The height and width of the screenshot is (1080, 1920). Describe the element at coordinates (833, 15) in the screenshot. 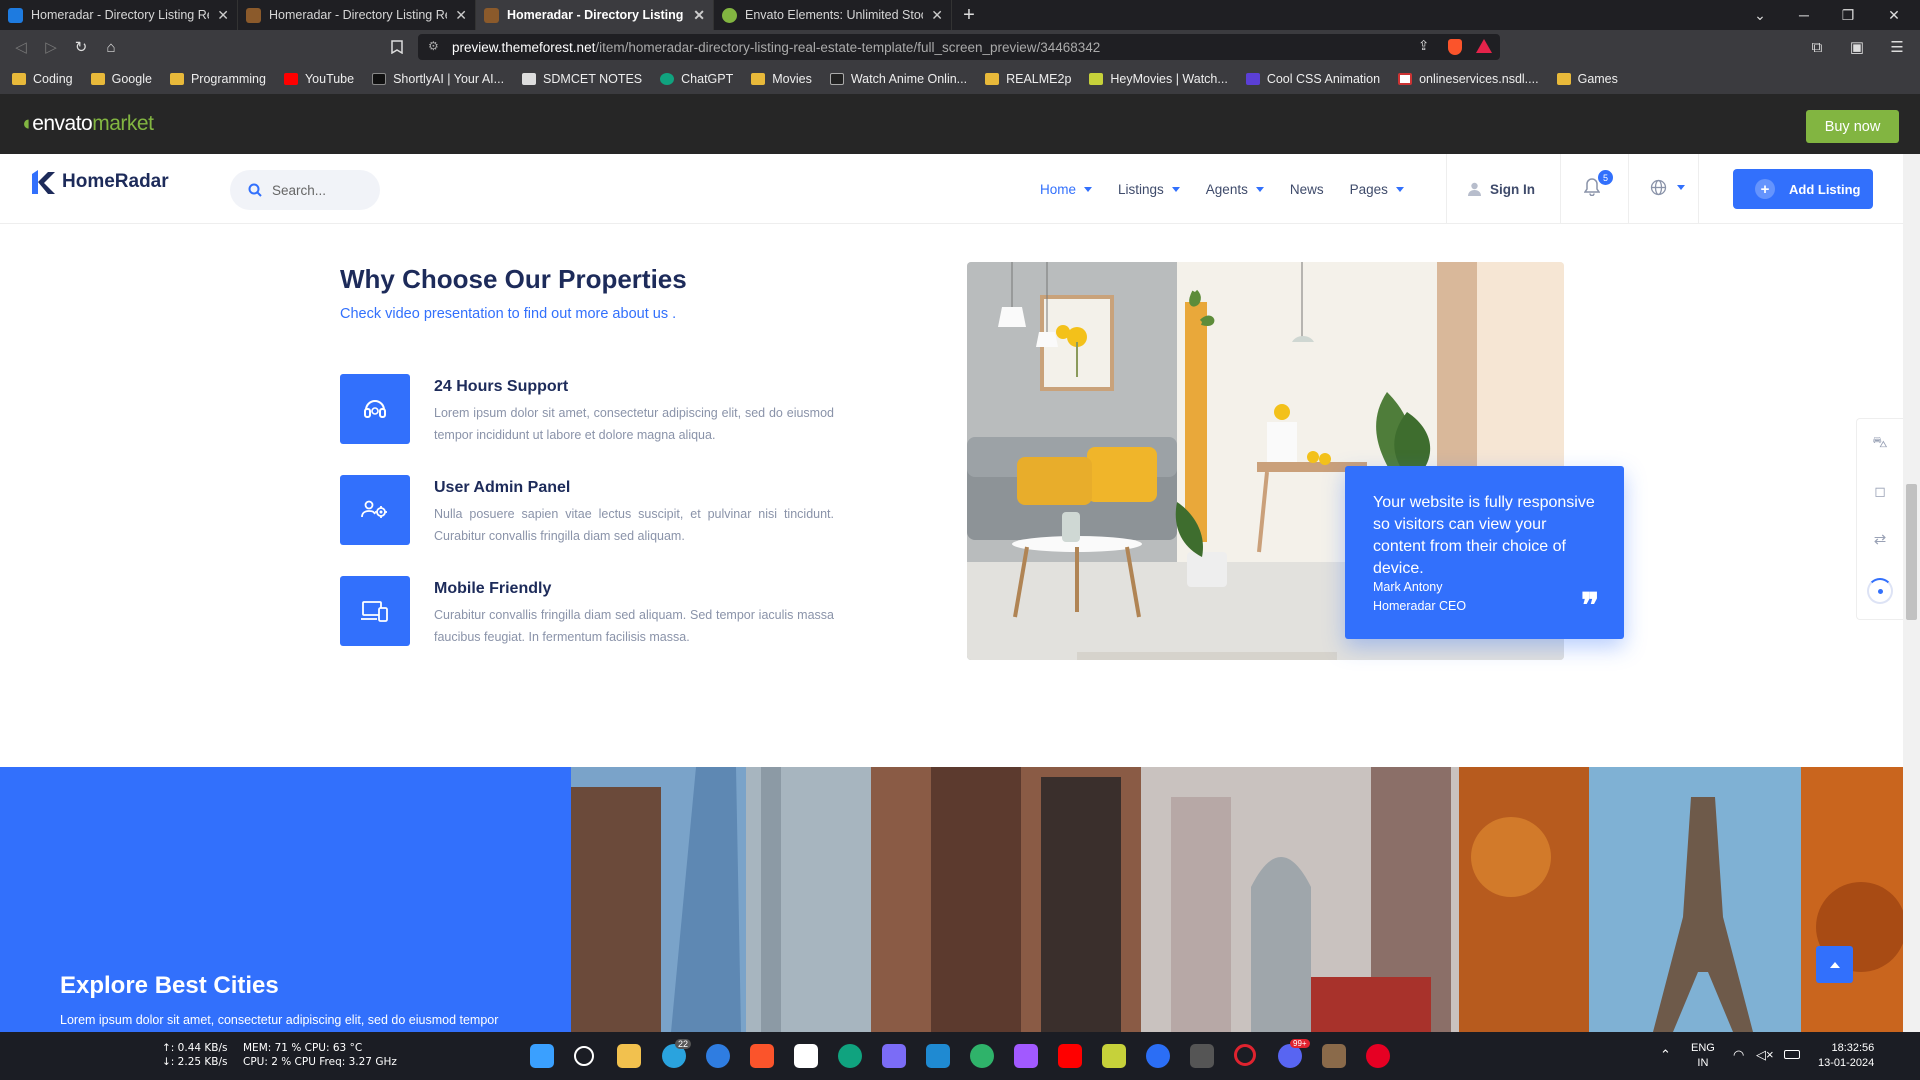

I see `browser-tab: Envato Elements: Unlimited Stock Vide ✕` at that location.